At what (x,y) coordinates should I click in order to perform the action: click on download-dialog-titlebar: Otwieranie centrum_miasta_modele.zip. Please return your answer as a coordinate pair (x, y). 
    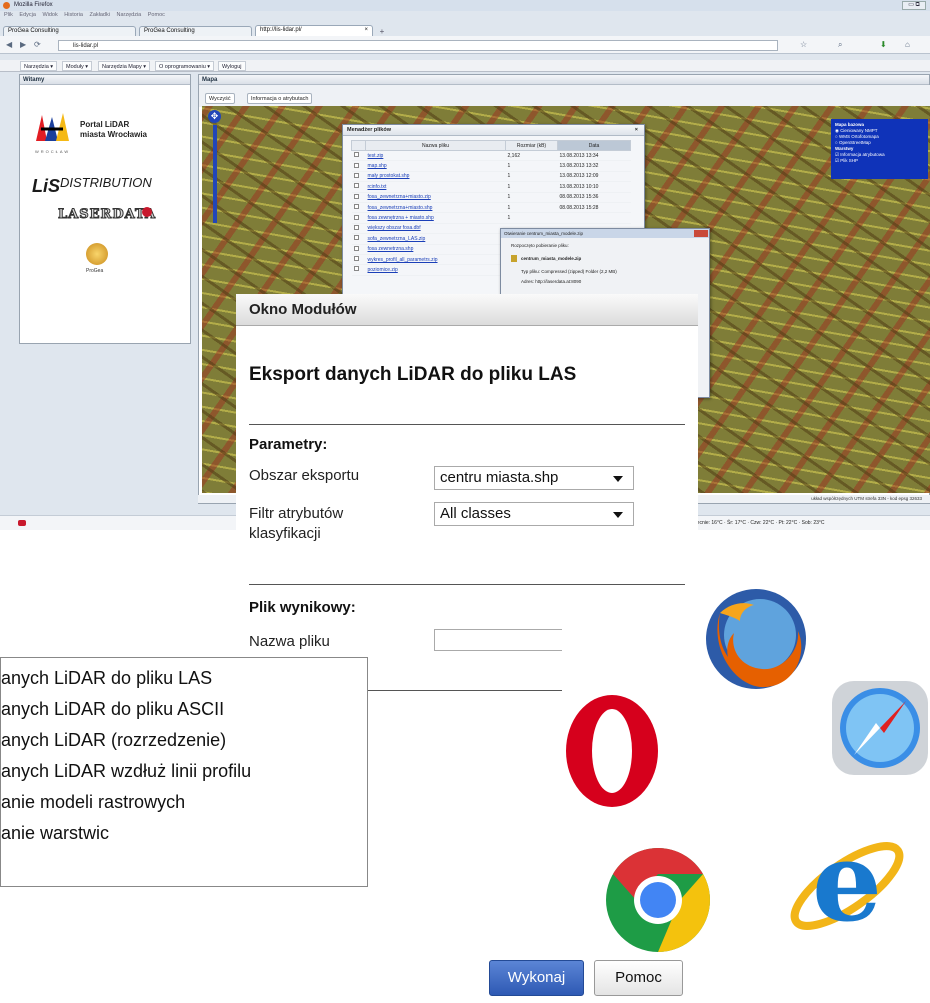
    Looking at the image, I should click on (605, 233).